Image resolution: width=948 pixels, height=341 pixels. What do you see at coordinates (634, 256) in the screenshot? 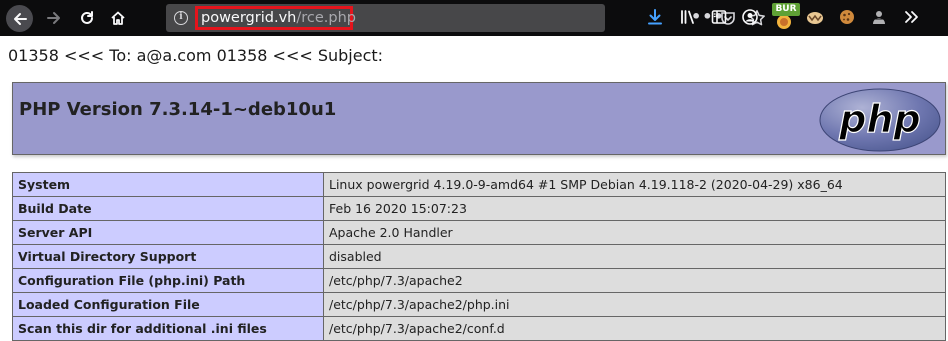
I see `row-value: disabled` at bounding box center [634, 256].